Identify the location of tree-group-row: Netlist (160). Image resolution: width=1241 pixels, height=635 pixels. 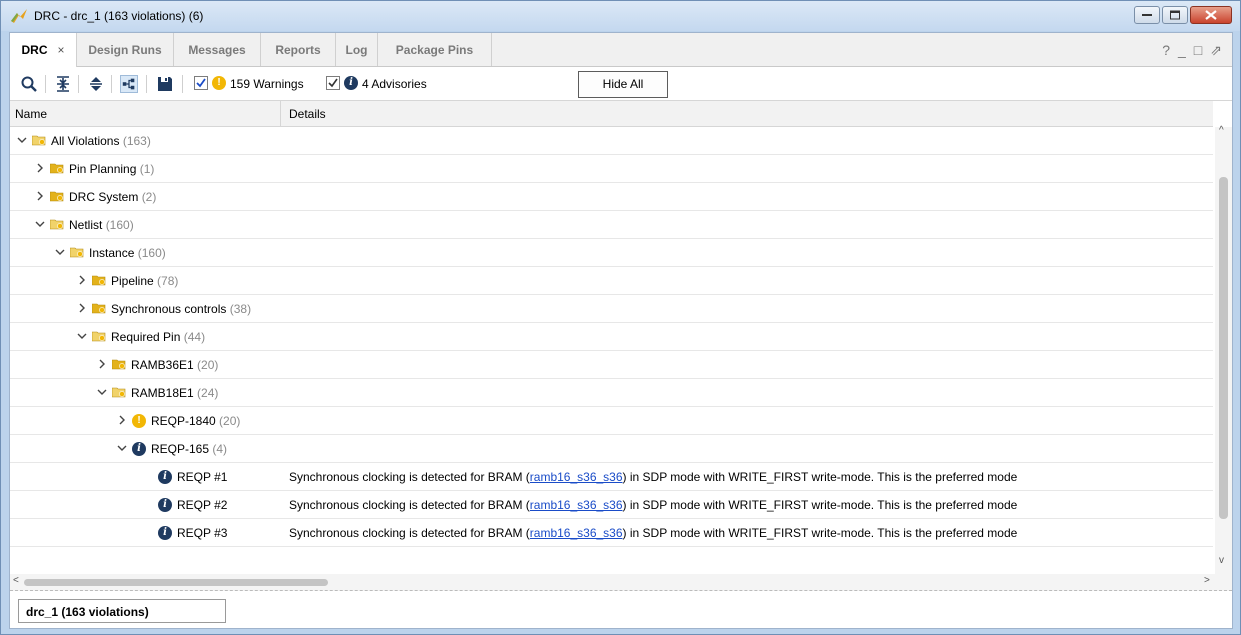
(611, 225).